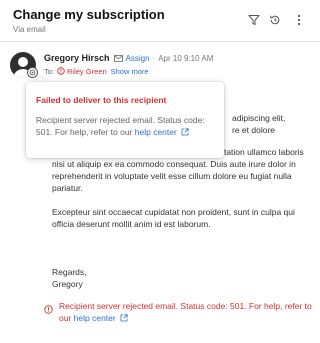 This screenshot has height=343, width=320. What do you see at coordinates (254, 20) in the screenshot?
I see `filter-icon` at bounding box center [254, 20].